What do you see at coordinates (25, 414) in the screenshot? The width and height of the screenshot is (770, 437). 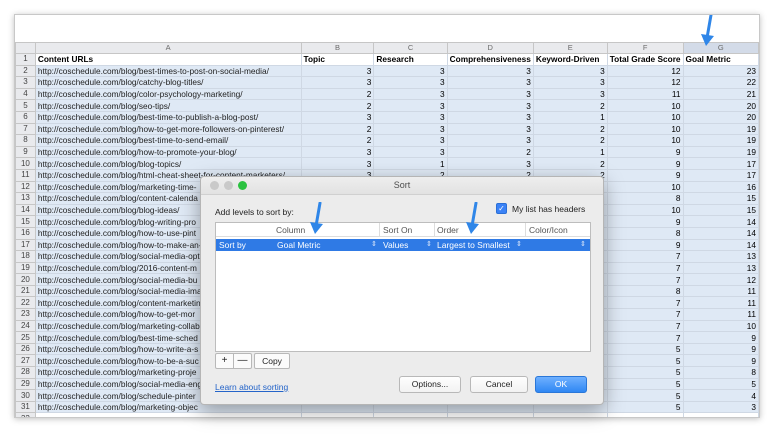 I see `row-header: 32` at bounding box center [25, 414].